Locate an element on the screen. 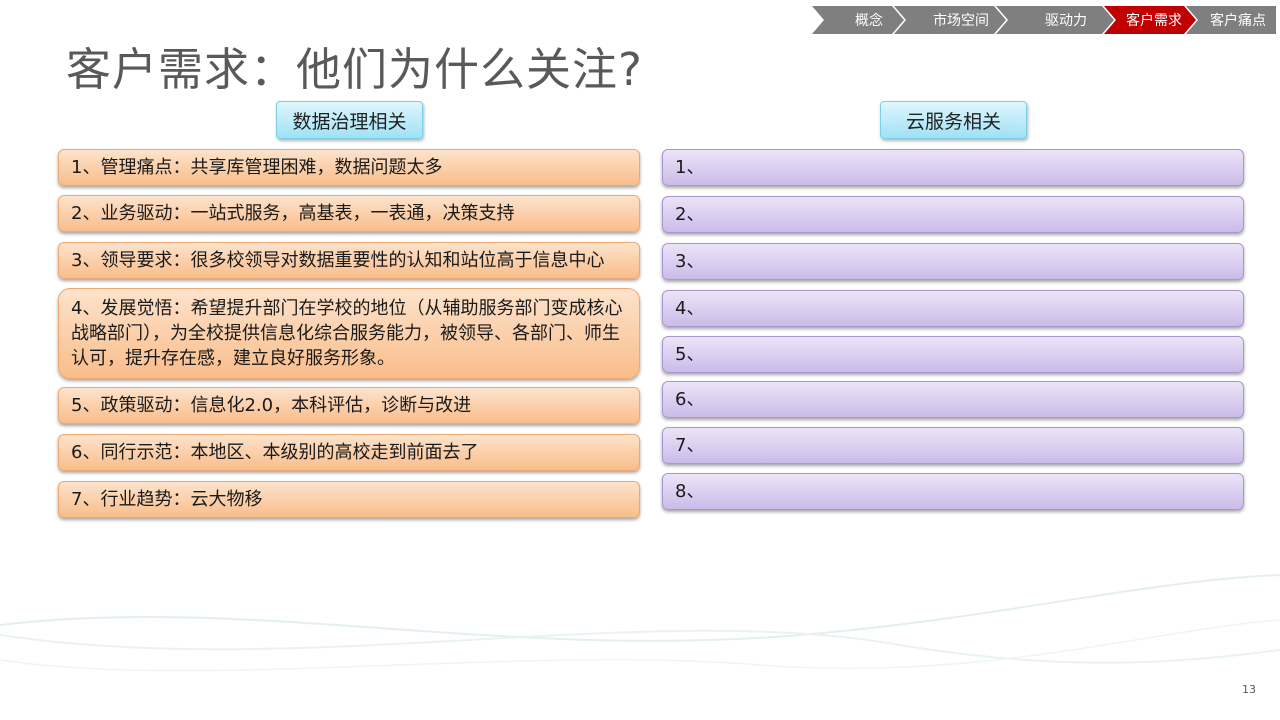  list-item: 2、业务驱动：一站式服务，高基表，一表通，决策支持 is located at coordinates (349, 213).